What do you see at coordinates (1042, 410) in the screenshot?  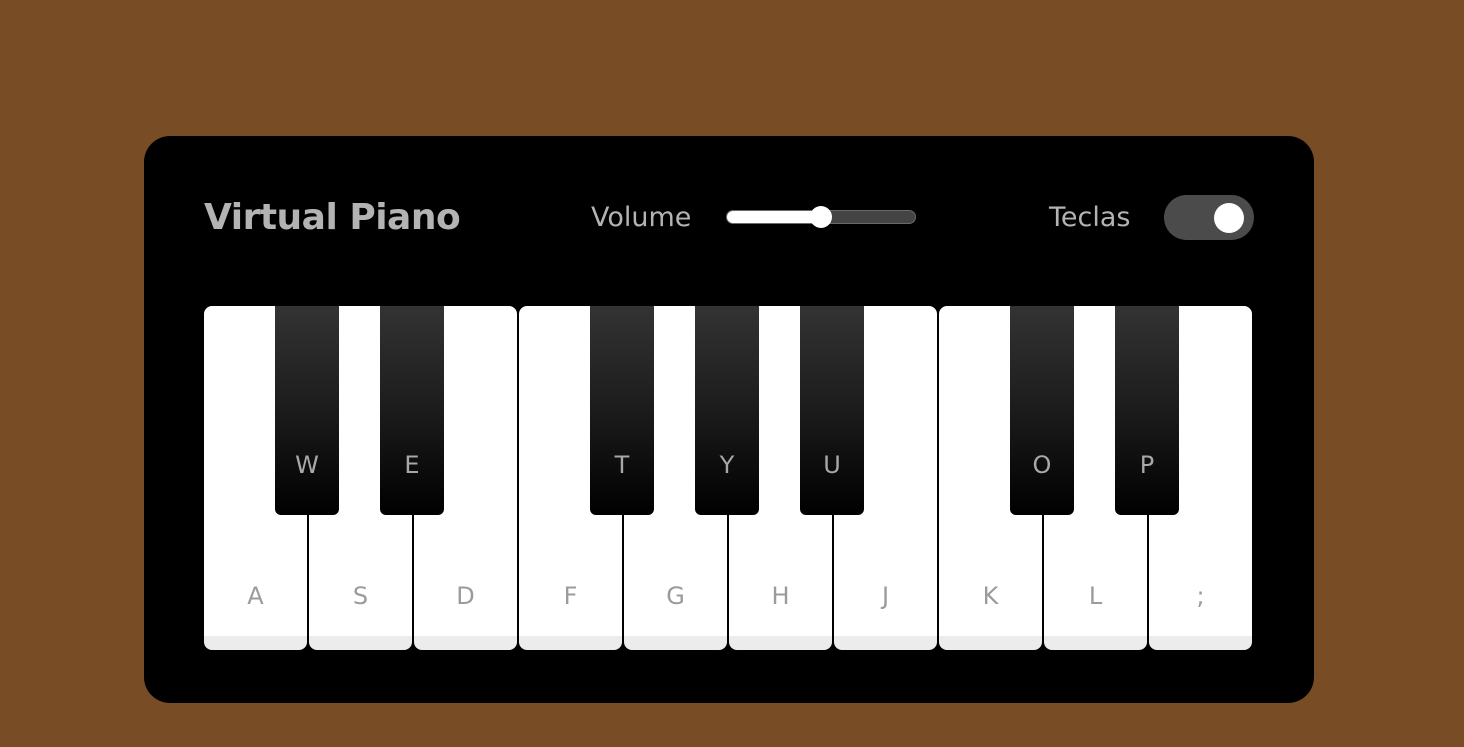 I see `black-key-o: O` at bounding box center [1042, 410].